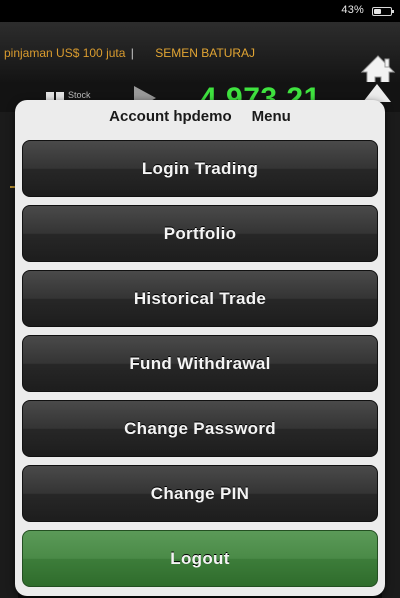  What do you see at coordinates (170, 116) in the screenshot?
I see `account-label: Account hpdemo` at bounding box center [170, 116].